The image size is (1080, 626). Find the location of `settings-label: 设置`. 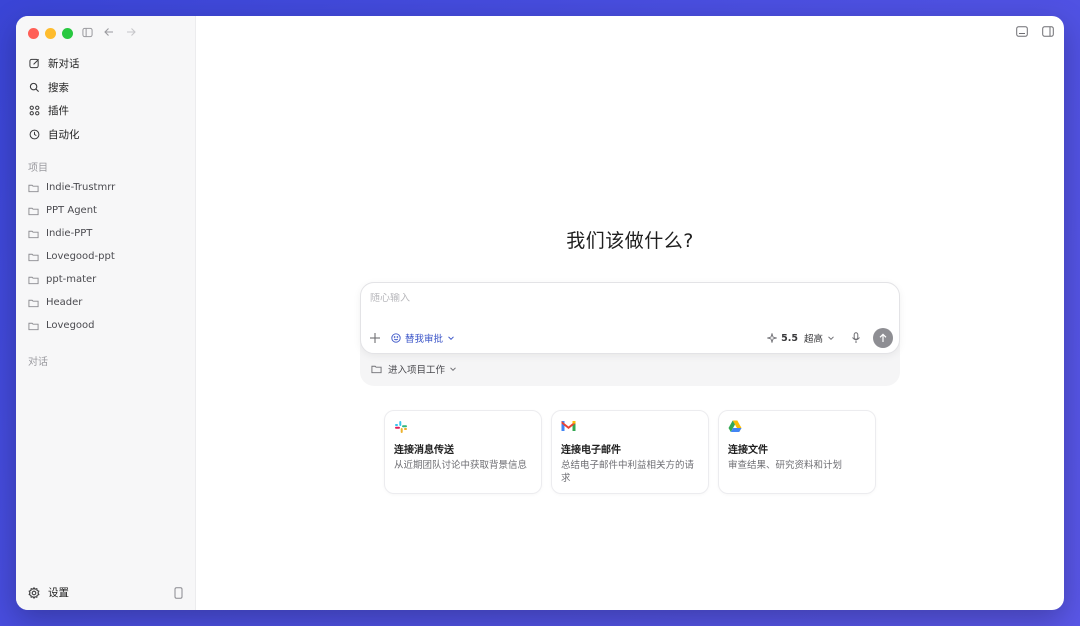

settings-label: 设置 is located at coordinates (58, 593).